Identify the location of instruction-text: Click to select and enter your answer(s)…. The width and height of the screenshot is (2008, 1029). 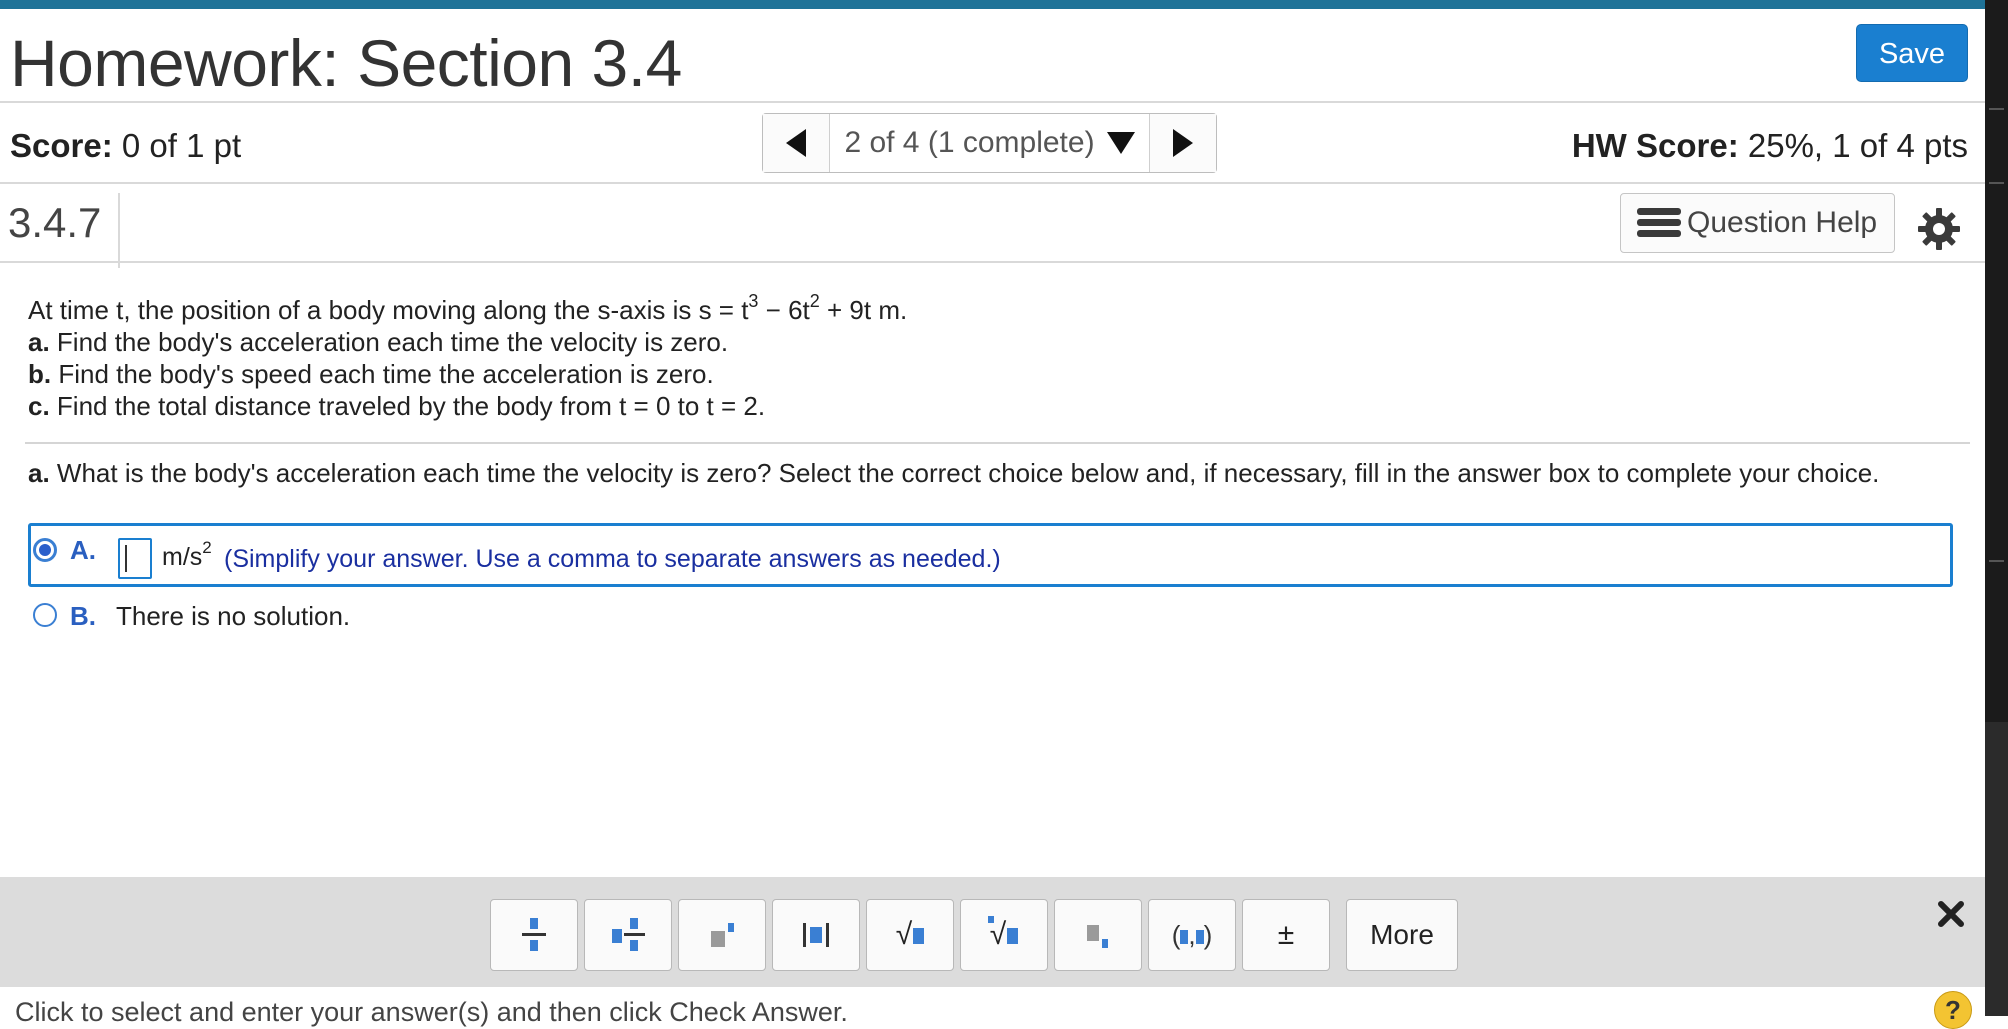
(431, 1012).